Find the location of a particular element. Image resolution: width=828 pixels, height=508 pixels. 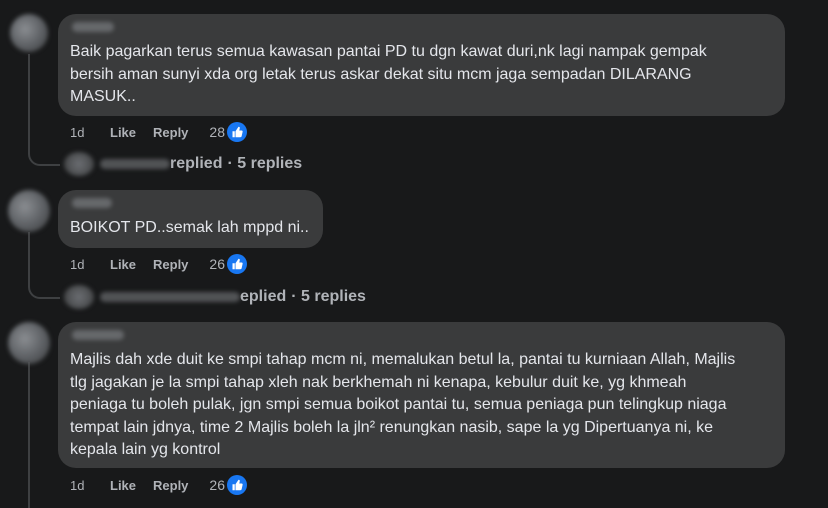

replied-label: replied is located at coordinates (196, 163).